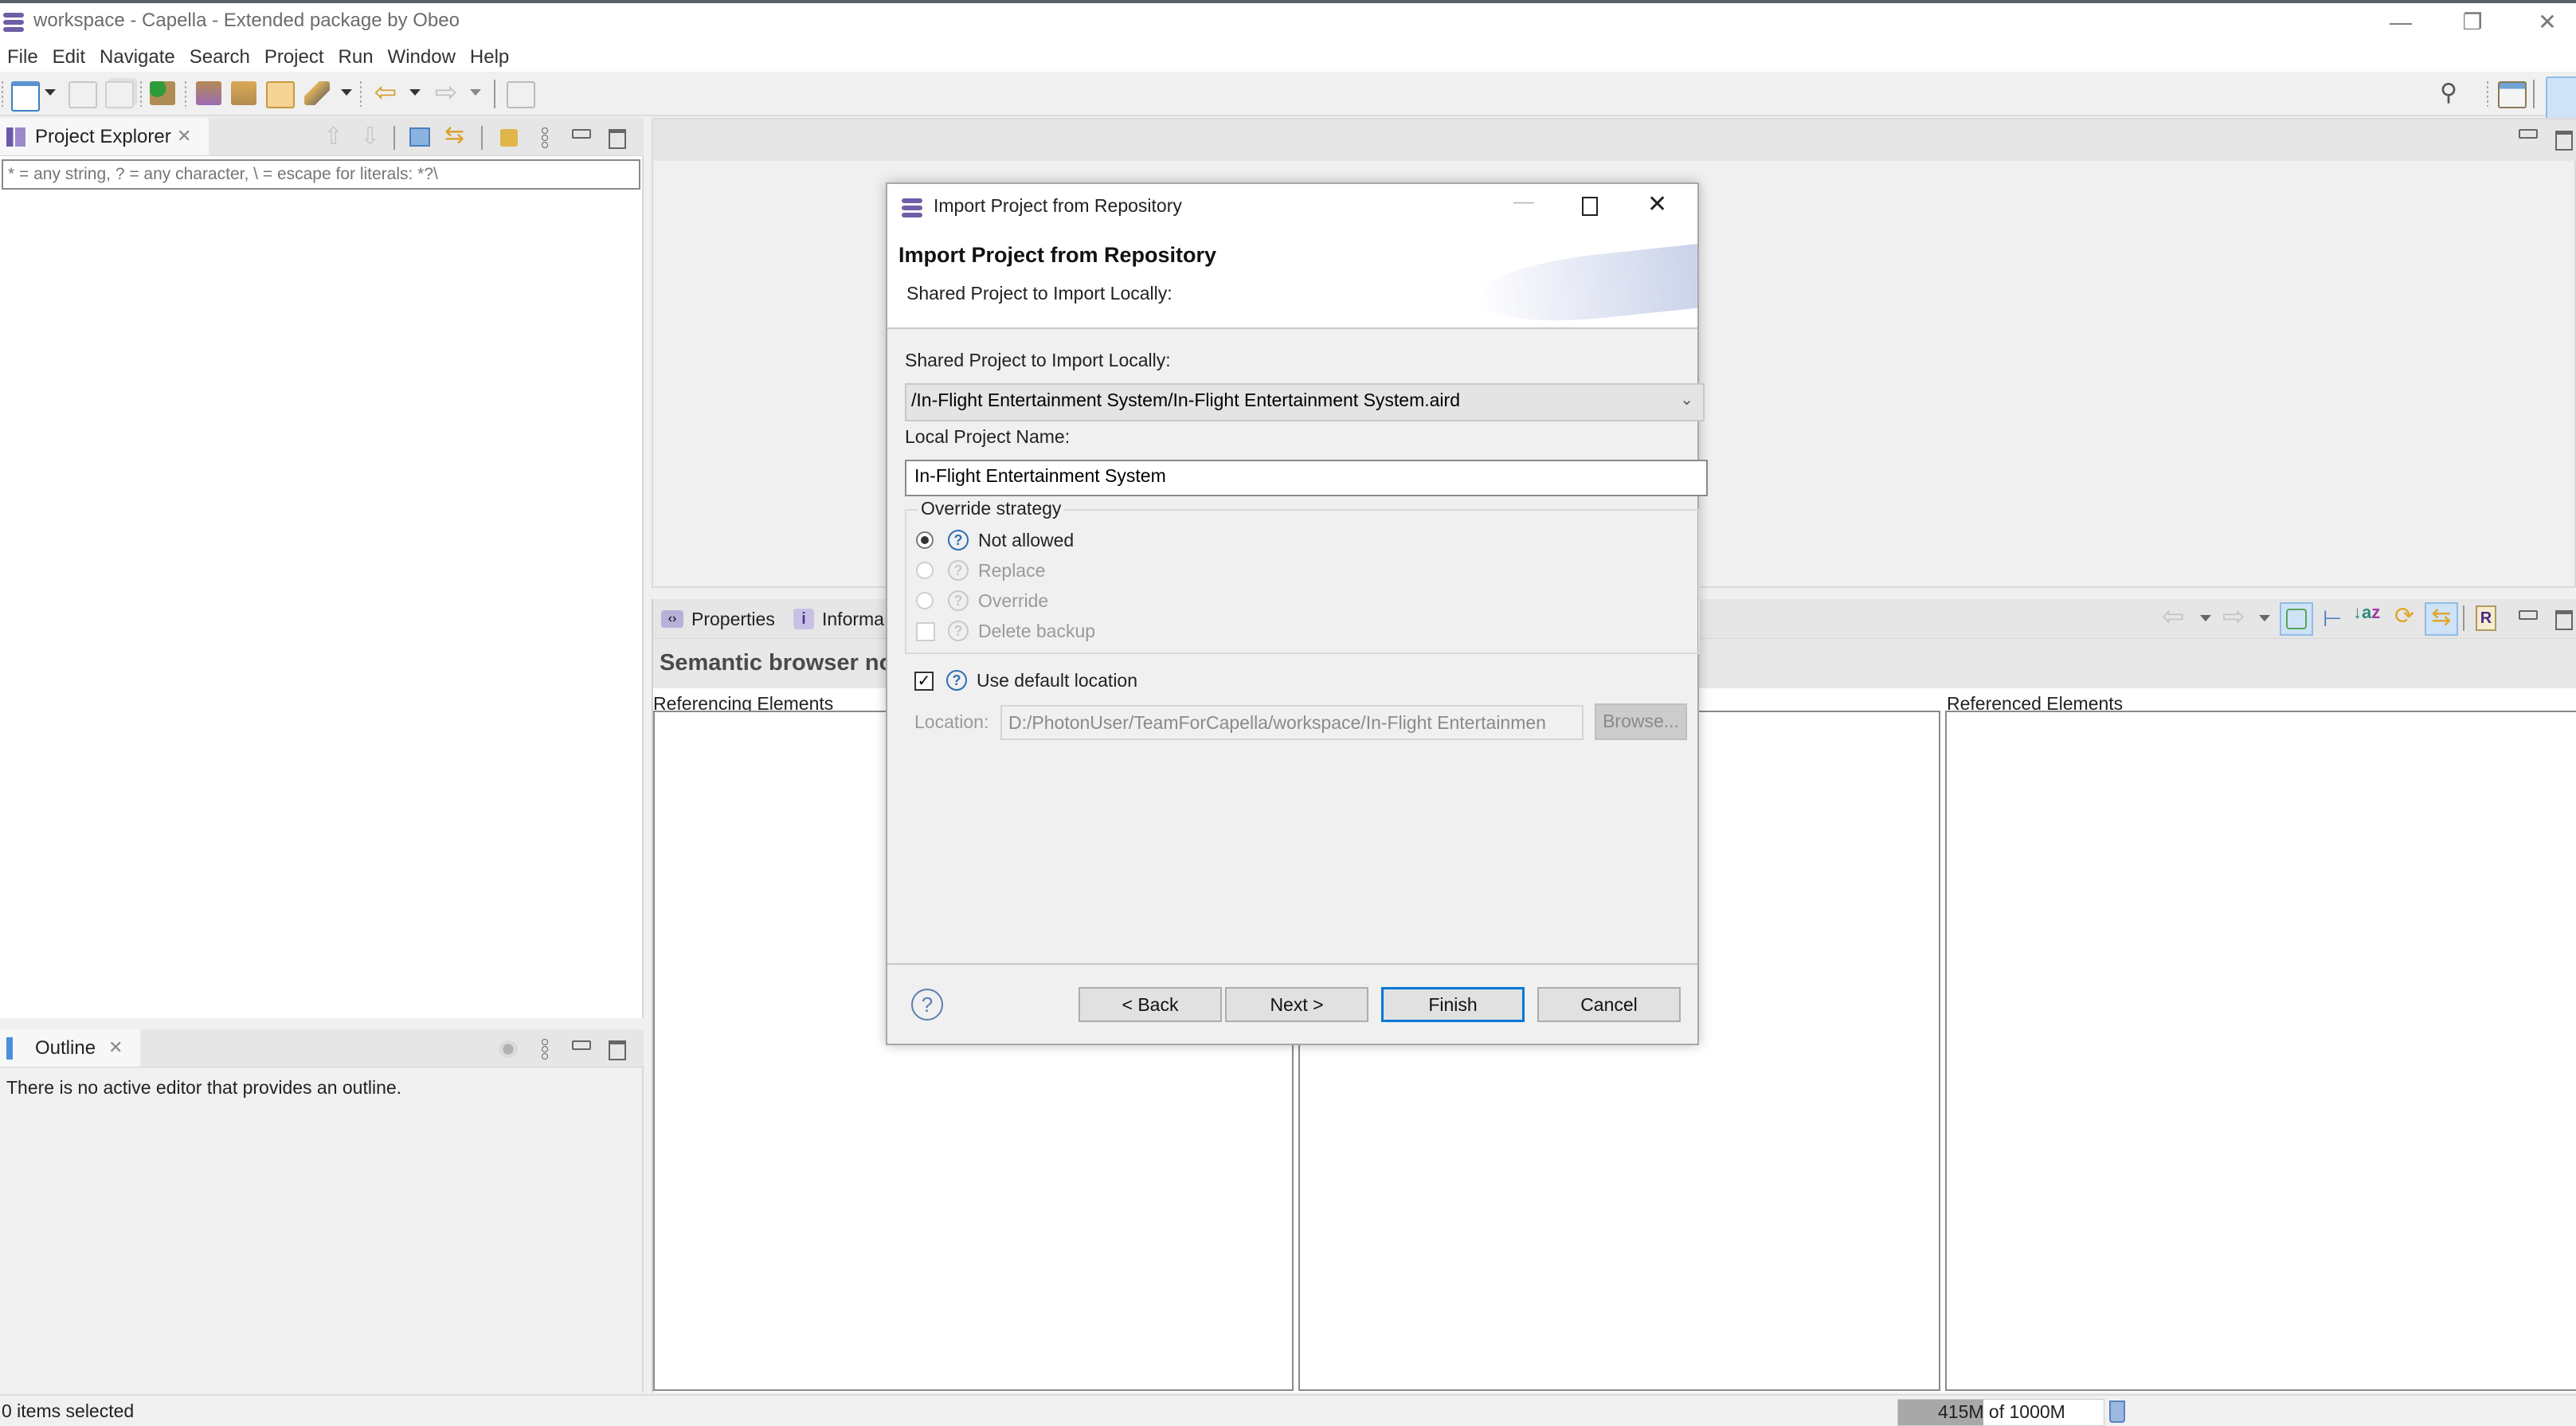  I want to click on menu-window: Window, so click(422, 57).